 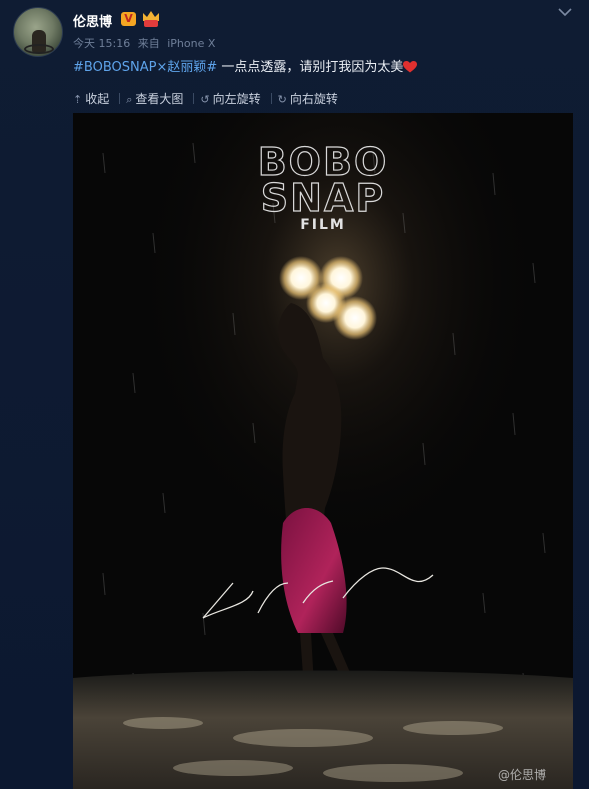 What do you see at coordinates (313, 99) in the screenshot?
I see `rotate-right-label: 向右旋转` at bounding box center [313, 99].